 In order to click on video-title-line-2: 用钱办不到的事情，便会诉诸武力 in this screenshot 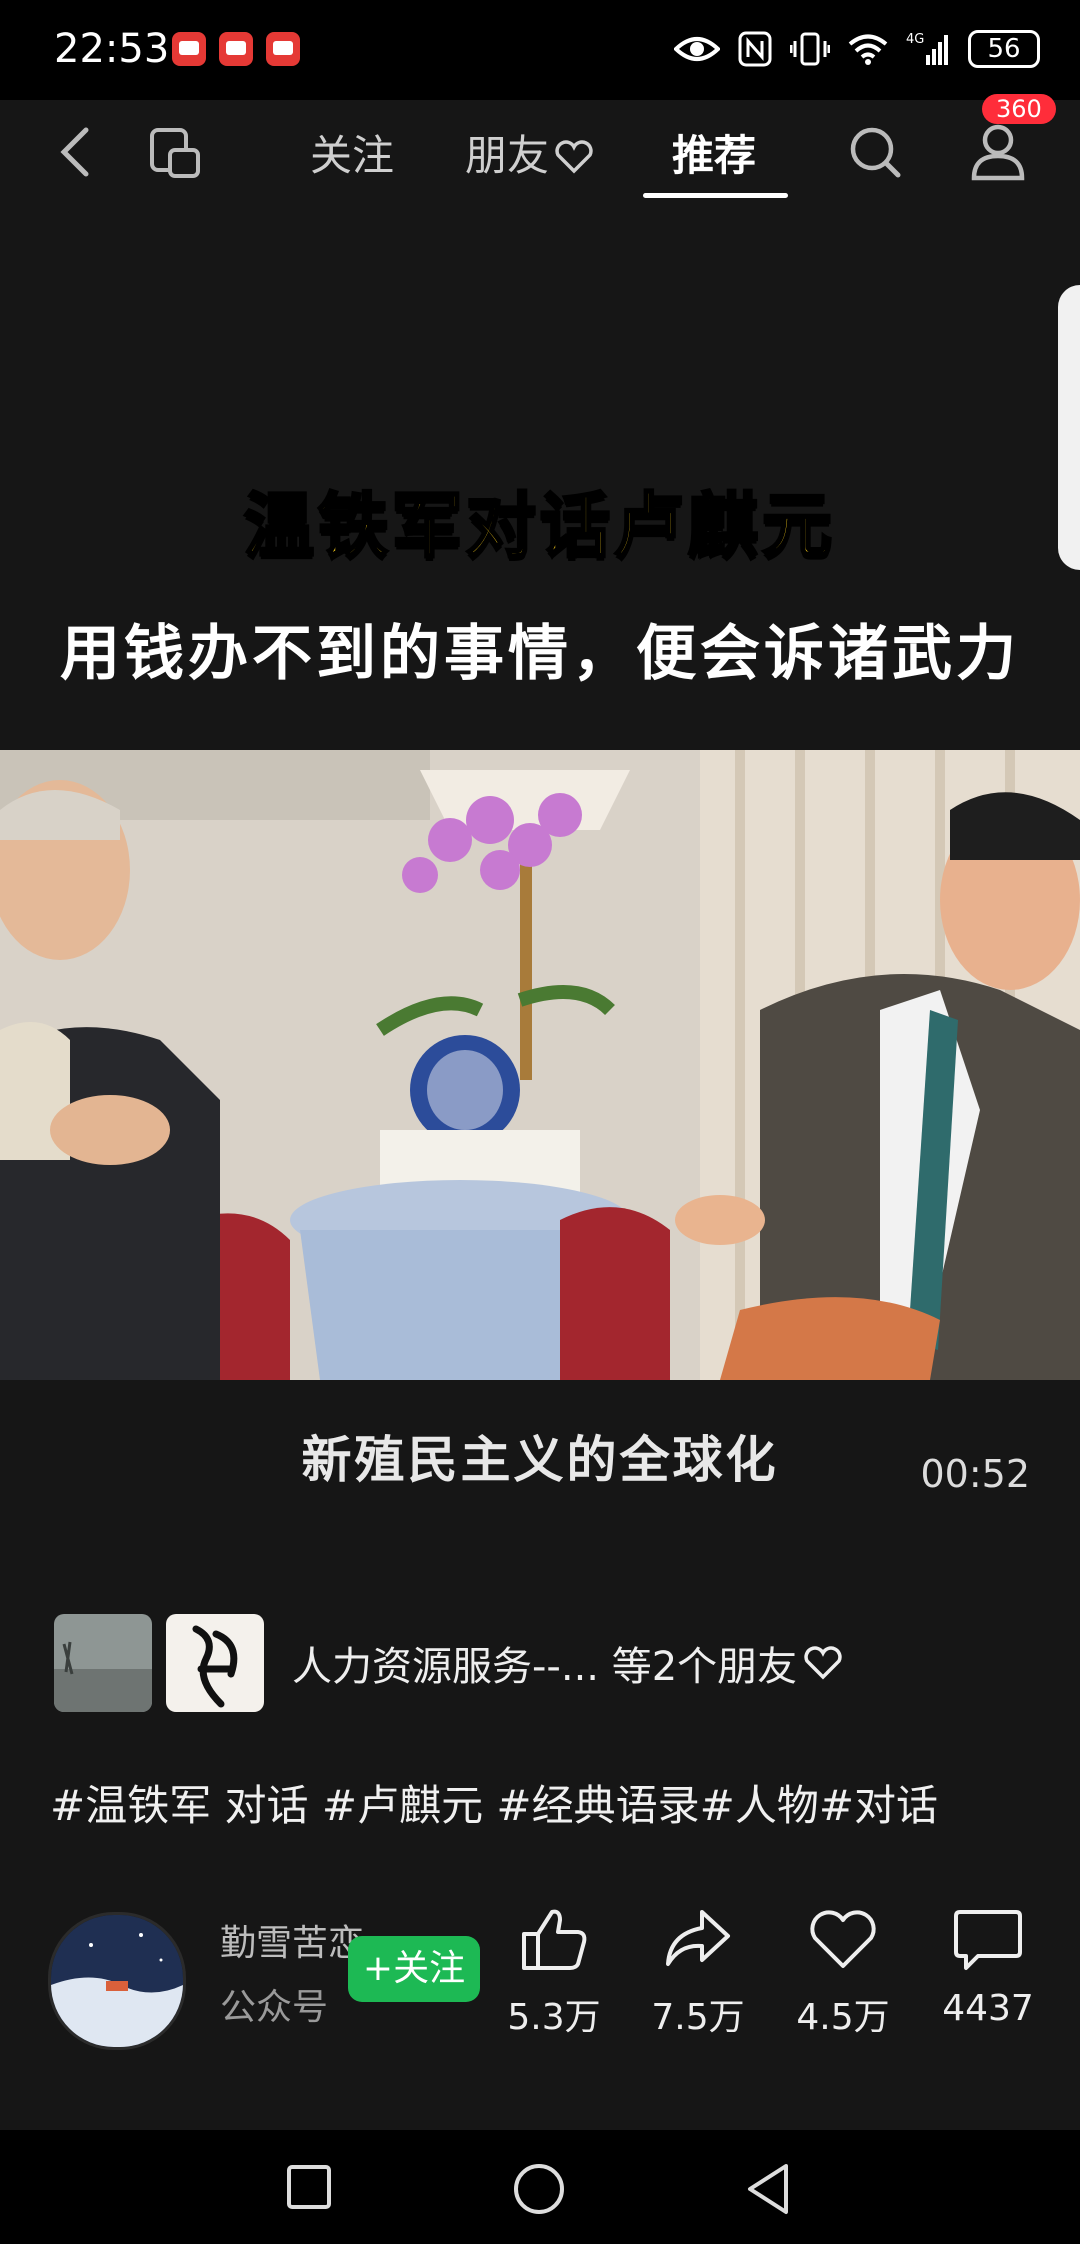, I will do `click(540, 654)`.